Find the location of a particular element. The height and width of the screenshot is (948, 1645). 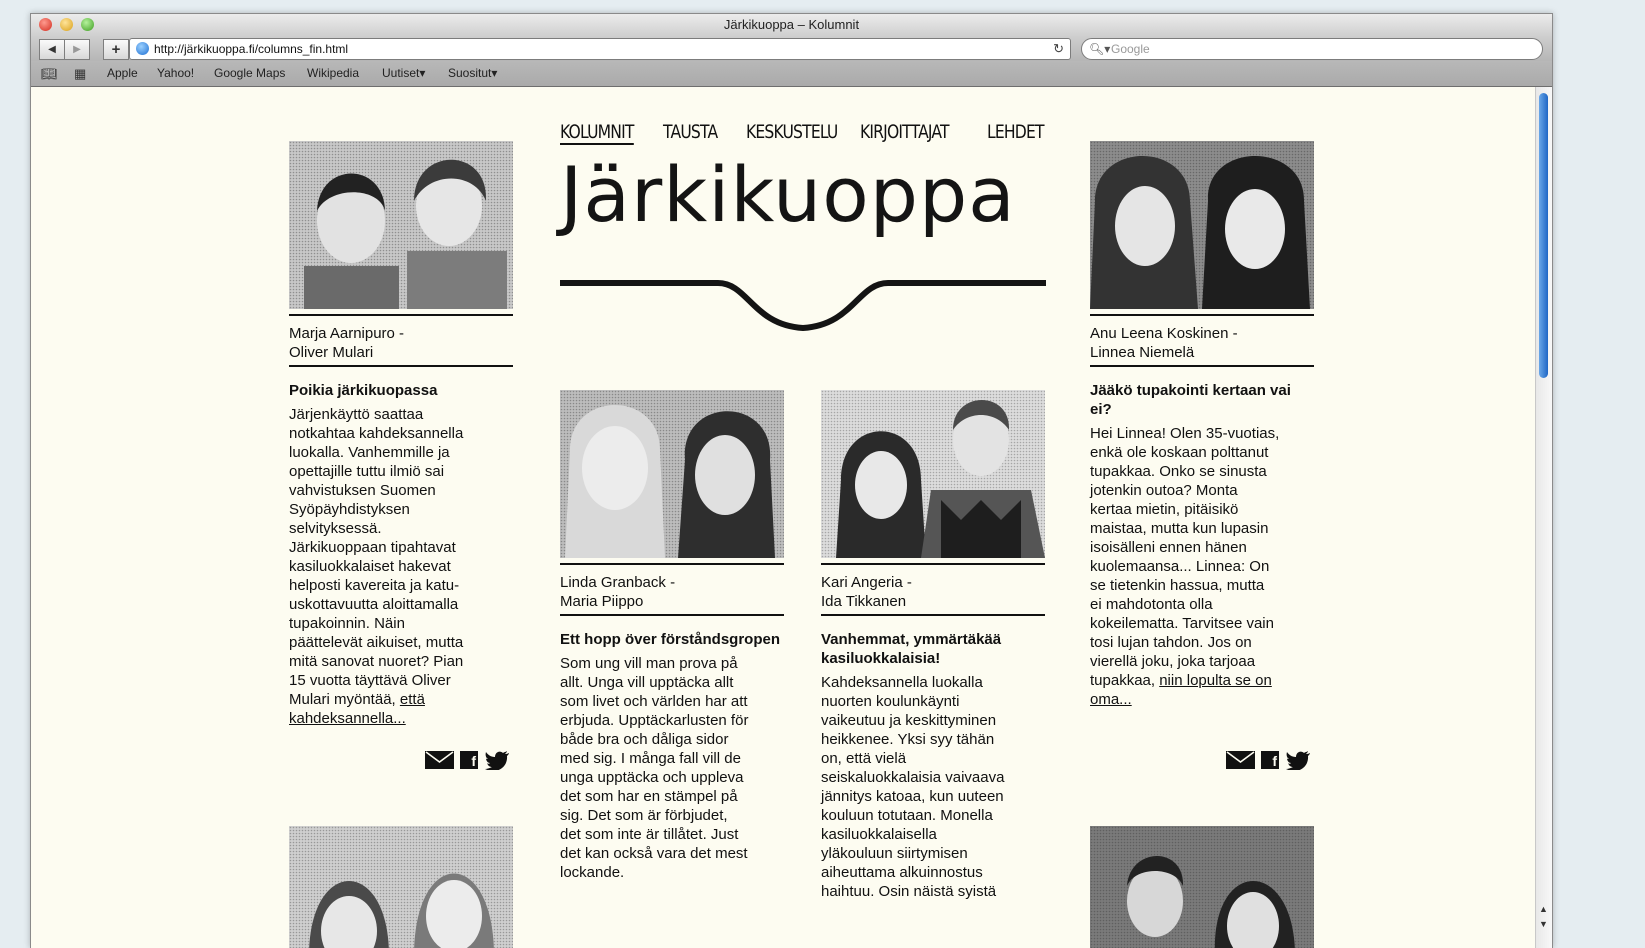

bookmark-uutiset: Uutiset▾ is located at coordinates (403, 73).